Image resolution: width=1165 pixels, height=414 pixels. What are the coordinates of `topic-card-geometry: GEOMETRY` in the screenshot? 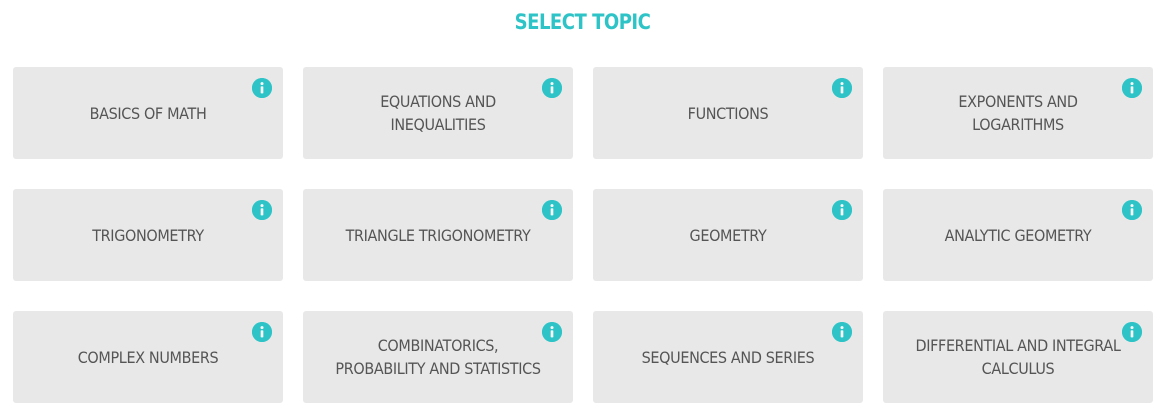 It's located at (728, 235).